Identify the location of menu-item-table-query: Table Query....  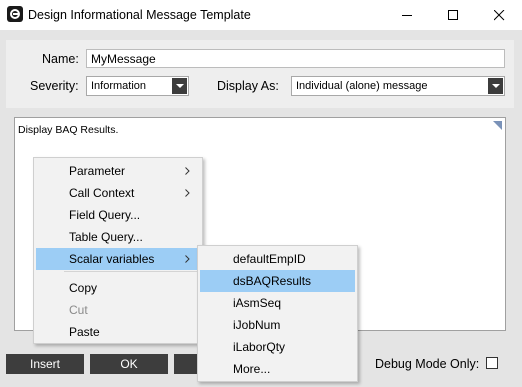
(118, 237).